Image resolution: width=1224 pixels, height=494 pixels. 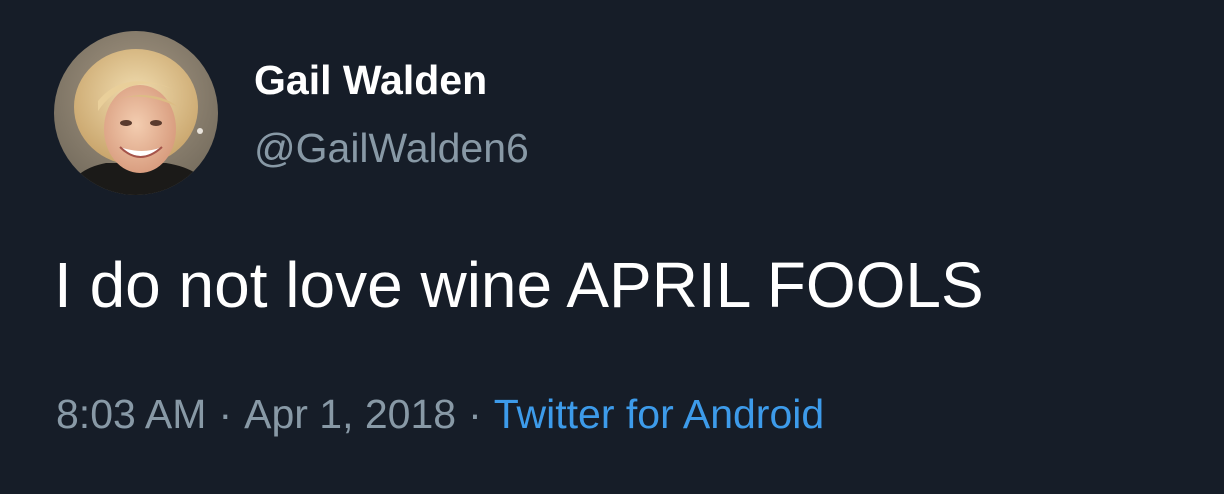 What do you see at coordinates (350, 414) in the screenshot?
I see `tweet-date: Apr 1, 2018` at bounding box center [350, 414].